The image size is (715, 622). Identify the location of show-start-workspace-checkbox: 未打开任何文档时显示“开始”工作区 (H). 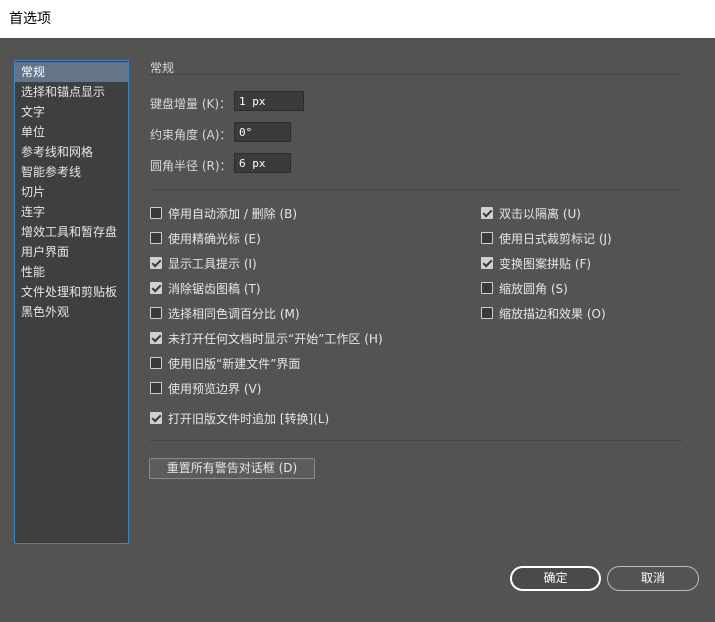
(266, 338).